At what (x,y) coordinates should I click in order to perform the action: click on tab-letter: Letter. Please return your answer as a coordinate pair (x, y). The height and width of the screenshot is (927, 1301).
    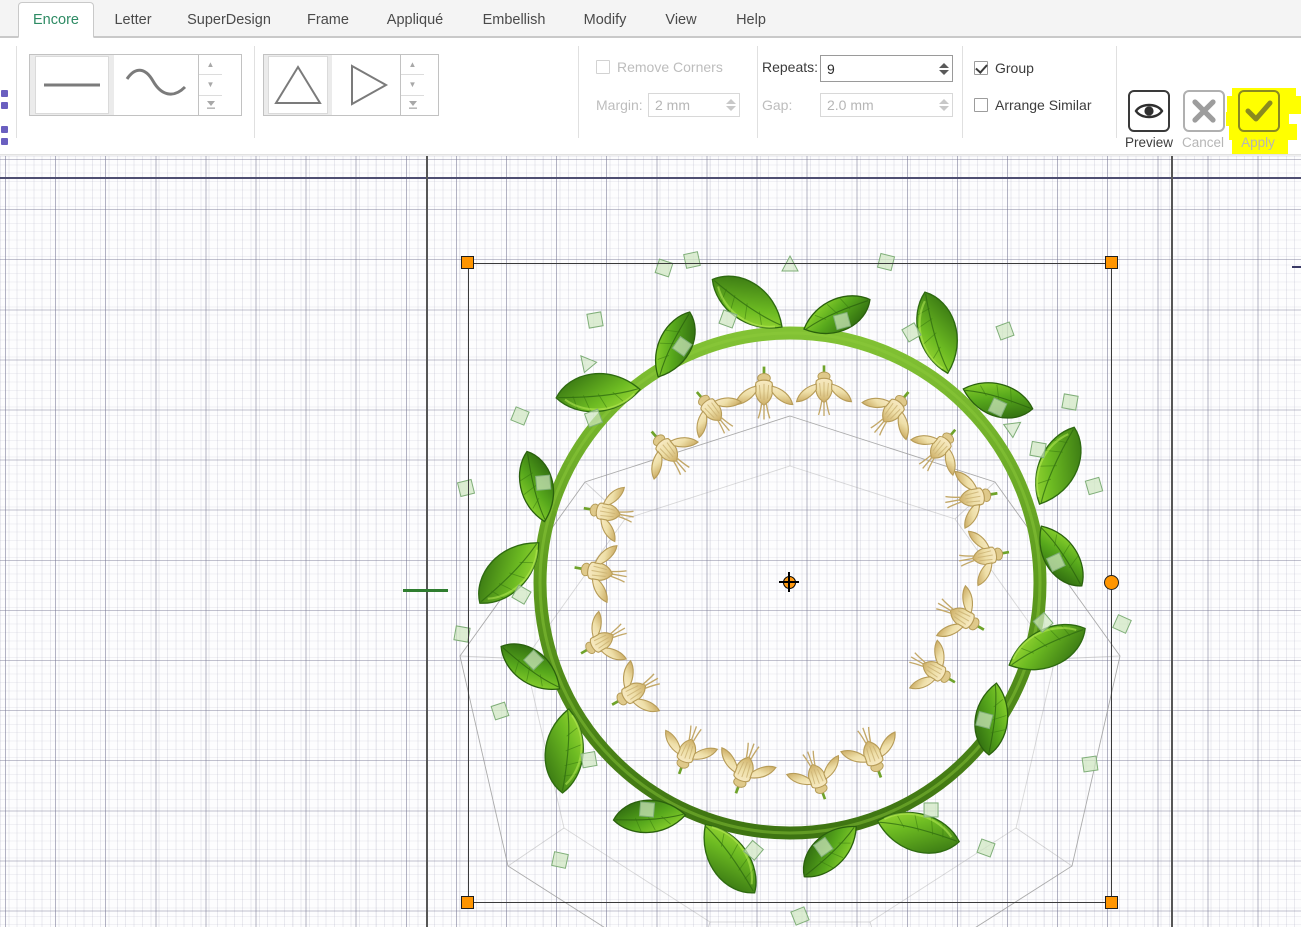
    Looking at the image, I should click on (133, 20).